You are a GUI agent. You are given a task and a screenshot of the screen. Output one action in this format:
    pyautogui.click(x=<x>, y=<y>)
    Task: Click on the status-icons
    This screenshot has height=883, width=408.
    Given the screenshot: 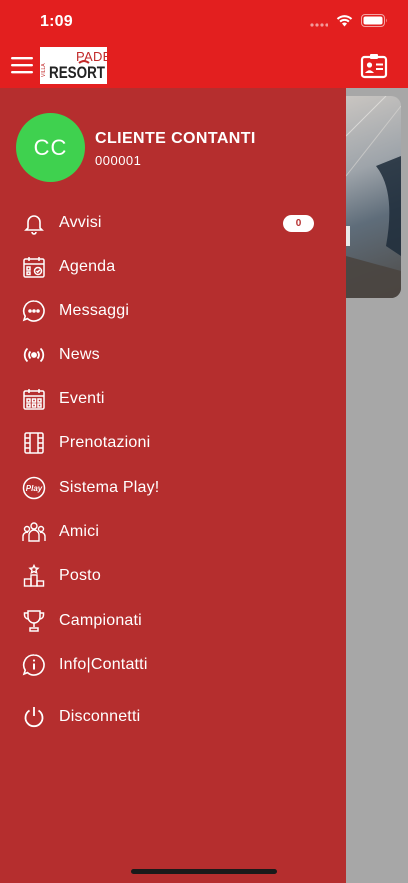 What is the action you would take?
    pyautogui.click(x=349, y=20)
    